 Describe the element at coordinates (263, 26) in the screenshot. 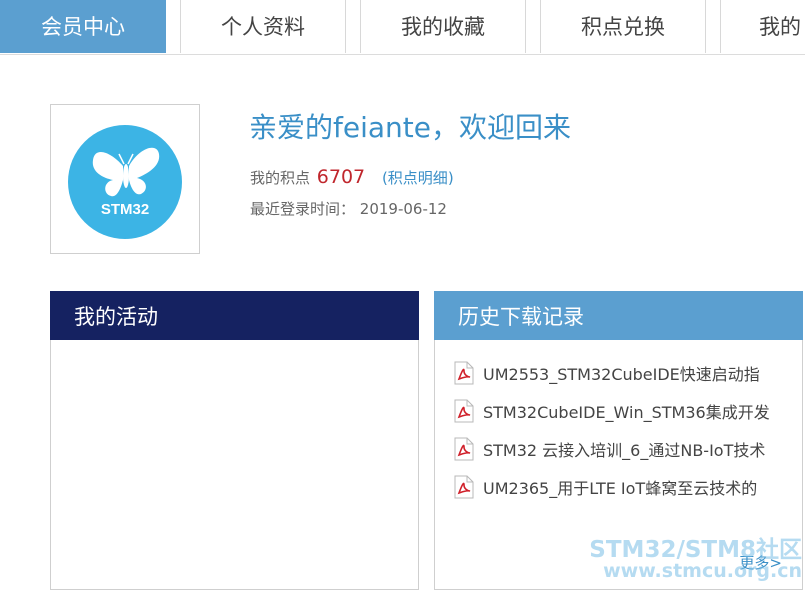

I see `tab-personal-info: 个人资料` at that location.